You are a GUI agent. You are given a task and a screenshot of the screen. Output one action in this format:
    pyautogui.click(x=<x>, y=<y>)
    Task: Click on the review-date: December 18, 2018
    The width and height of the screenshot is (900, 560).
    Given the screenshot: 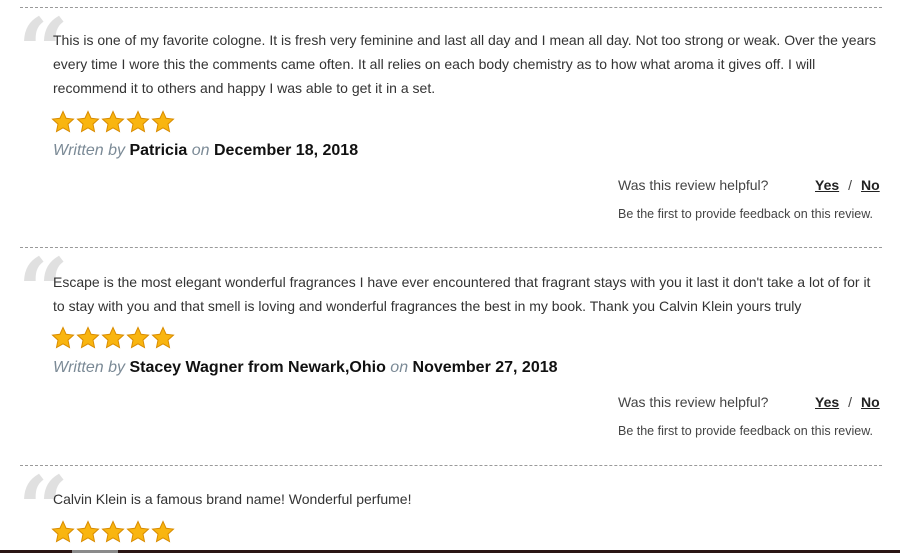 What is the action you would take?
    pyautogui.click(x=286, y=150)
    